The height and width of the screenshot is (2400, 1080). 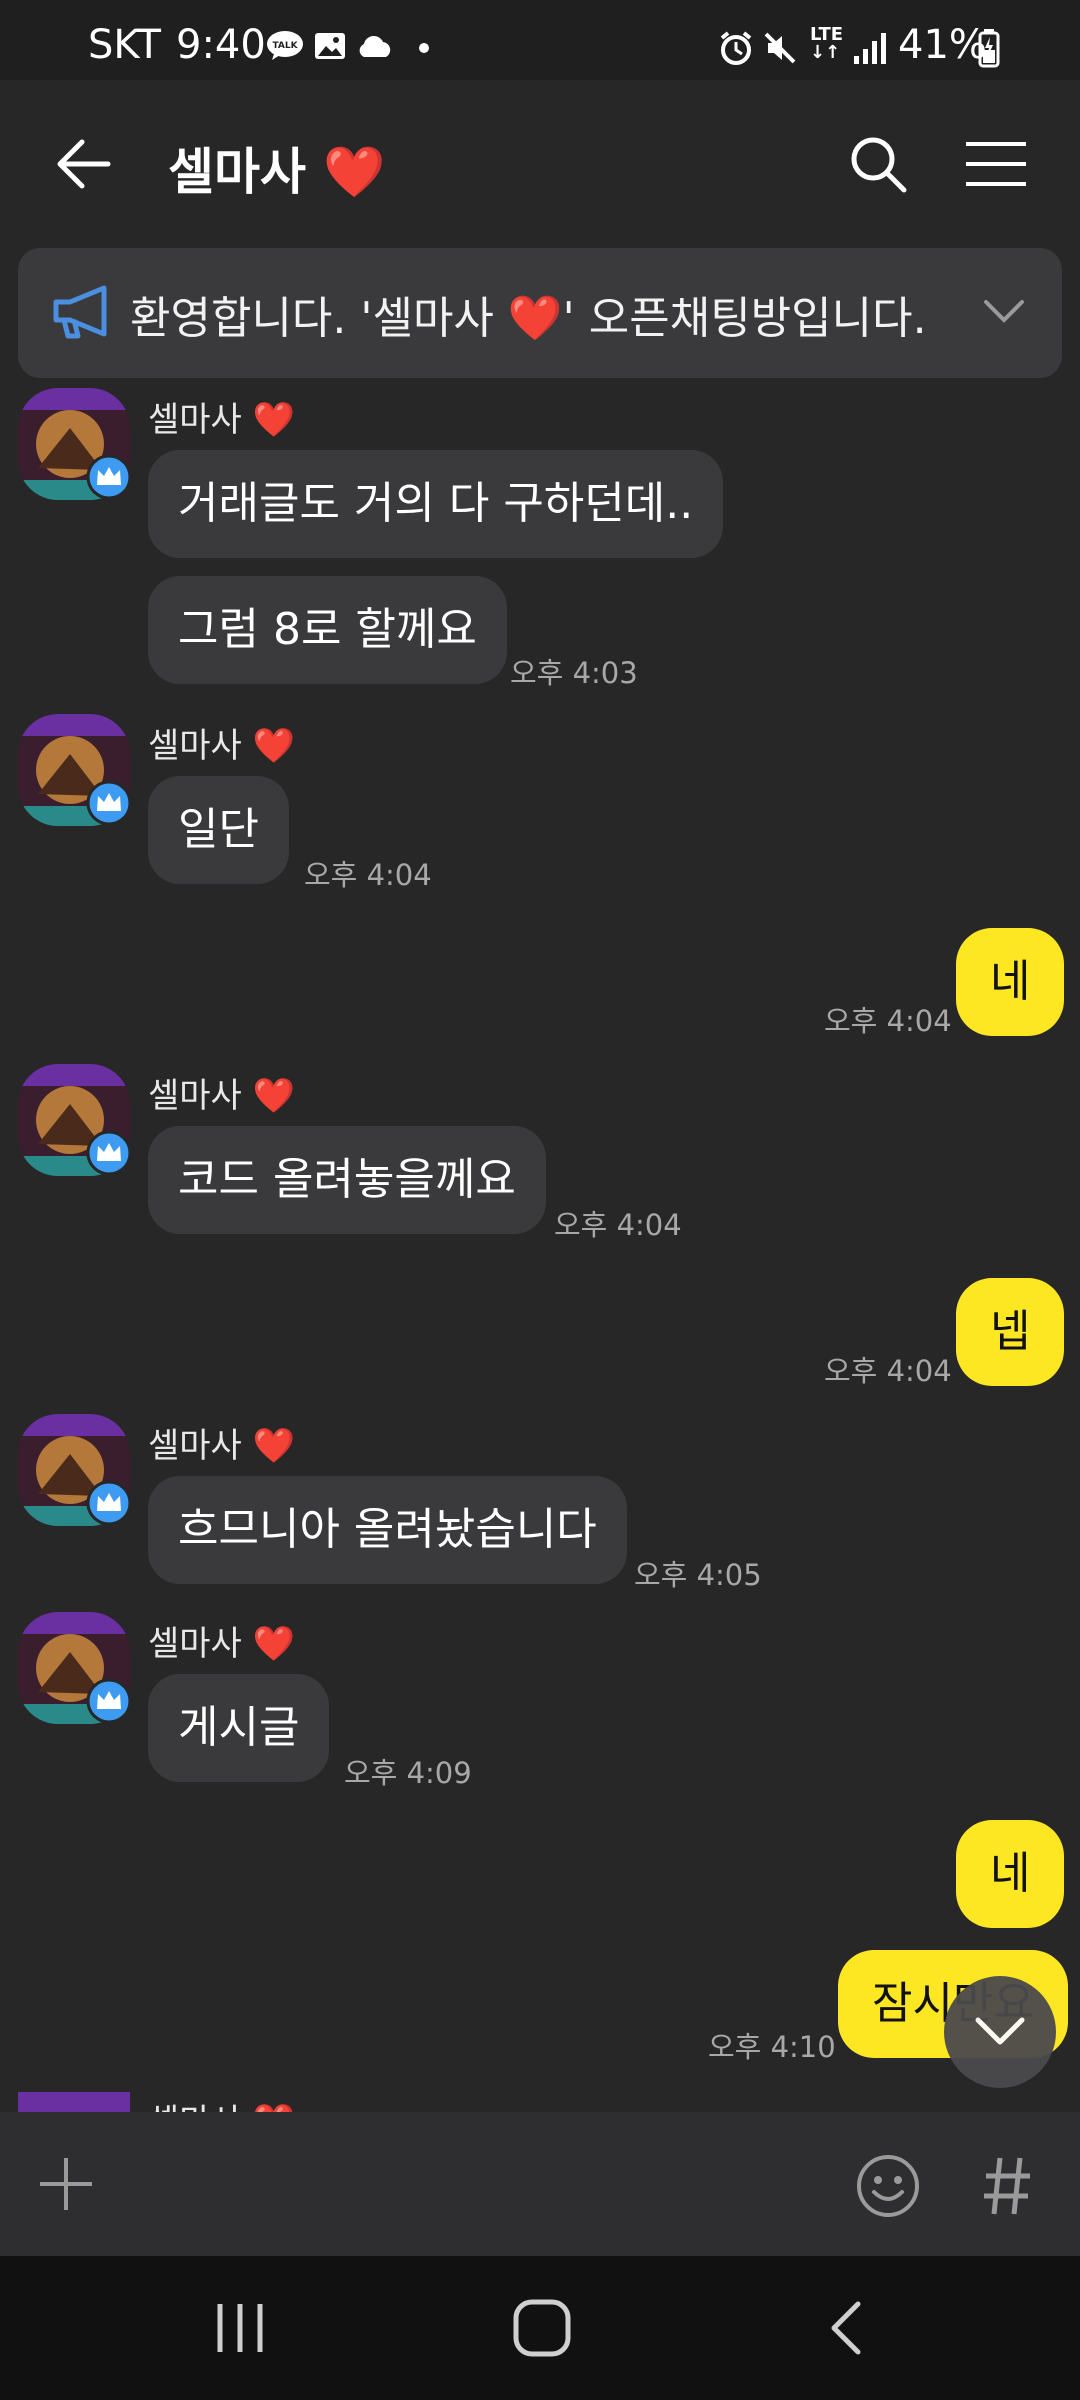 I want to click on mute-icon, so click(x=780, y=48).